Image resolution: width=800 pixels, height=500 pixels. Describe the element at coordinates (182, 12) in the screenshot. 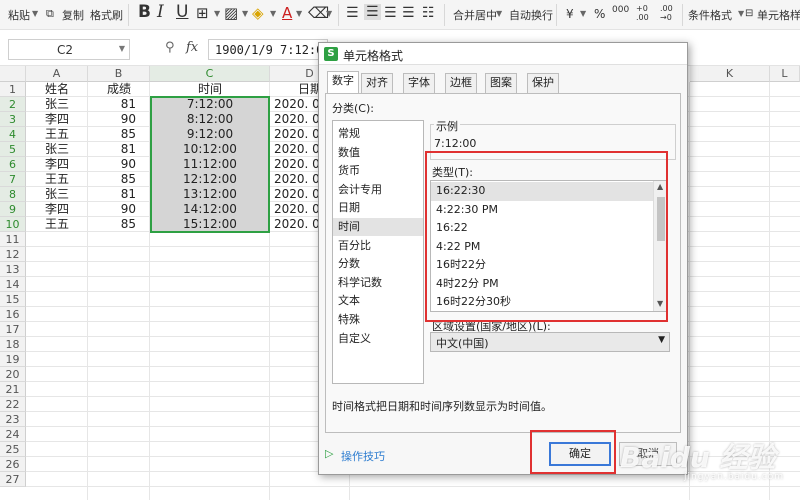

I see `underline-button: U` at that location.